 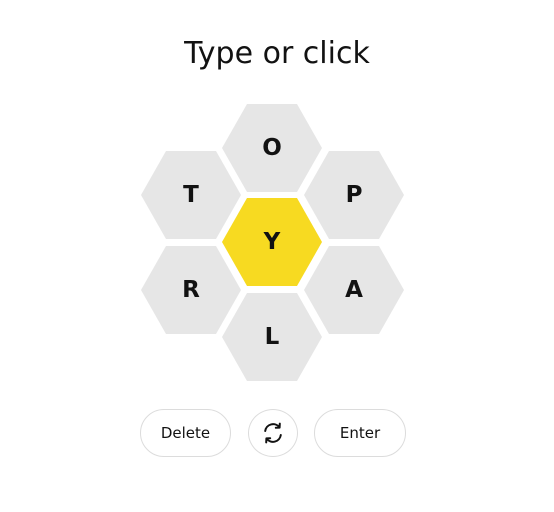 What do you see at coordinates (360, 433) in the screenshot?
I see `enter-button: Enter` at bounding box center [360, 433].